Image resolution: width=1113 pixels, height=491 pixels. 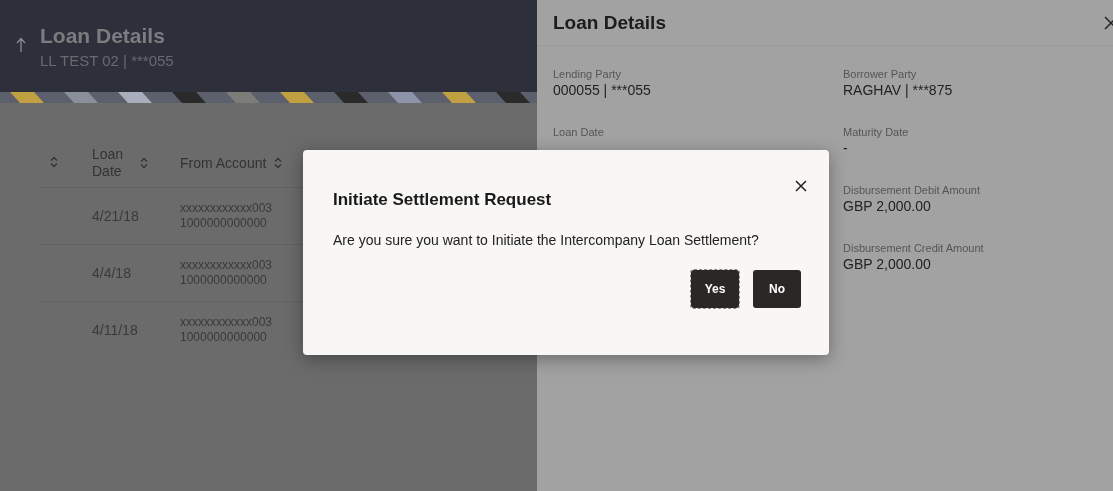 I want to click on page-subtitle: LL TEST 02 | ***055, so click(x=107, y=60).